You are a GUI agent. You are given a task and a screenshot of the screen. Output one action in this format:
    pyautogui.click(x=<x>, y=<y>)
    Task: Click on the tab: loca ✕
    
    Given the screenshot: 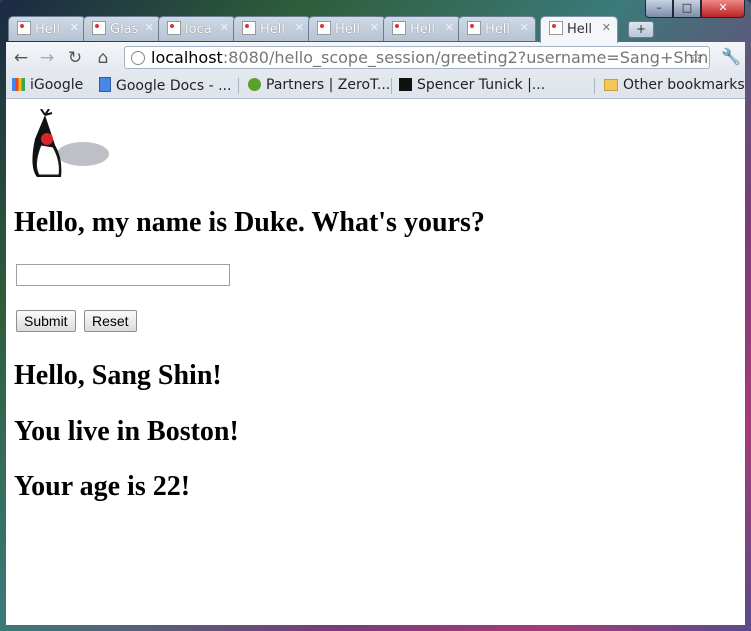 What is the action you would take?
    pyautogui.click(x=197, y=28)
    